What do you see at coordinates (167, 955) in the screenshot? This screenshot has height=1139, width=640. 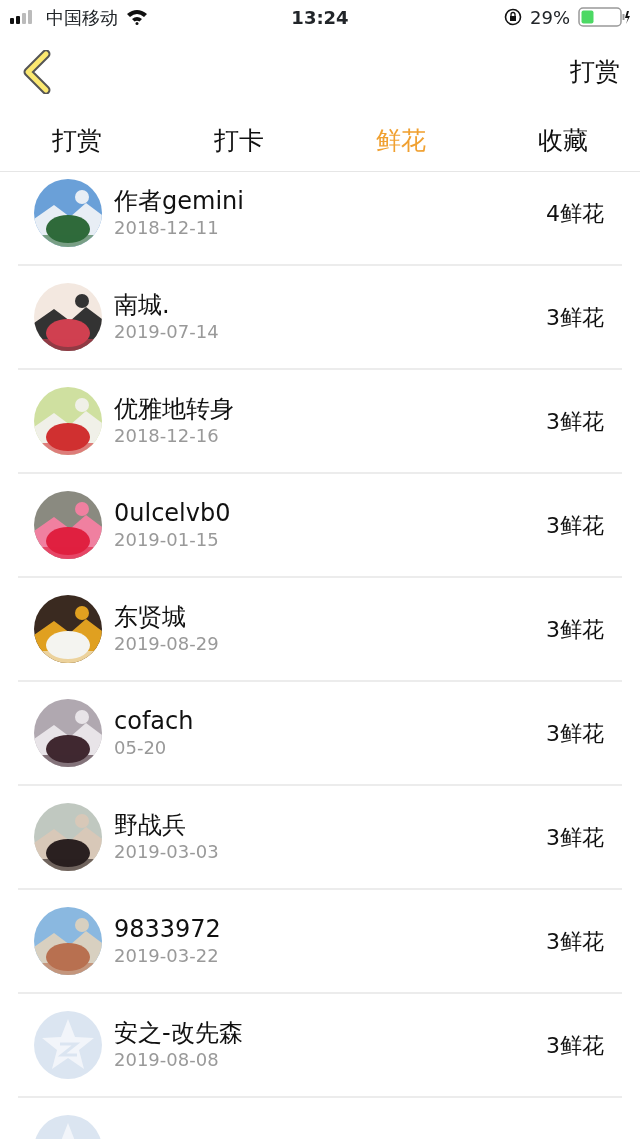 I see `date-text: 2019-03-22` at bounding box center [167, 955].